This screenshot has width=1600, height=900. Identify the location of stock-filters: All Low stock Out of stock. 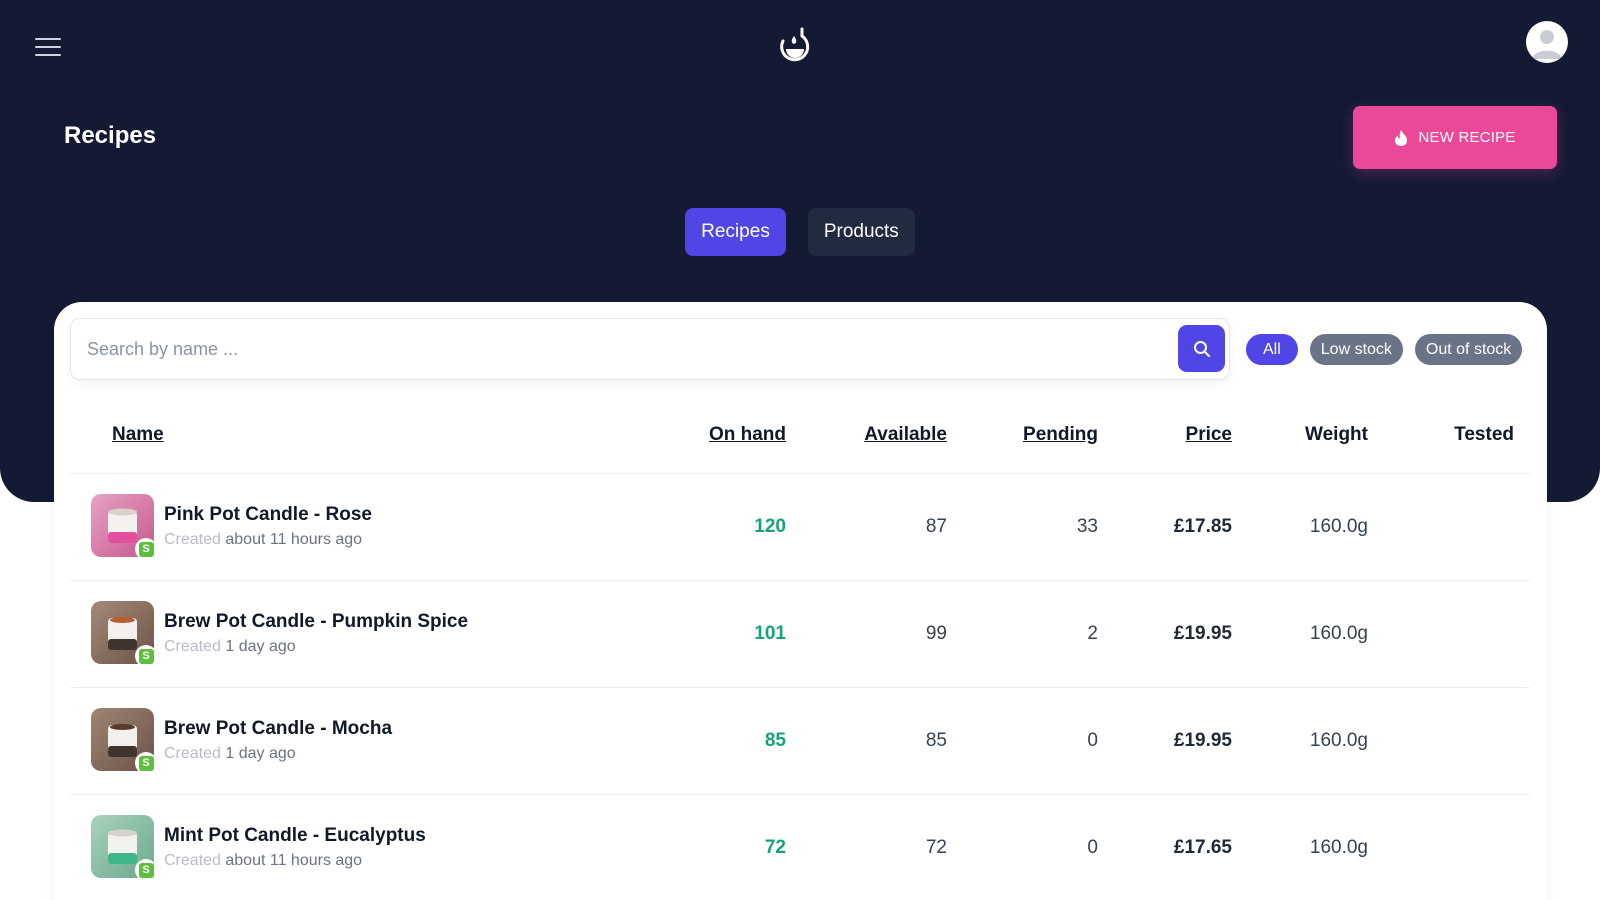
(1384, 349).